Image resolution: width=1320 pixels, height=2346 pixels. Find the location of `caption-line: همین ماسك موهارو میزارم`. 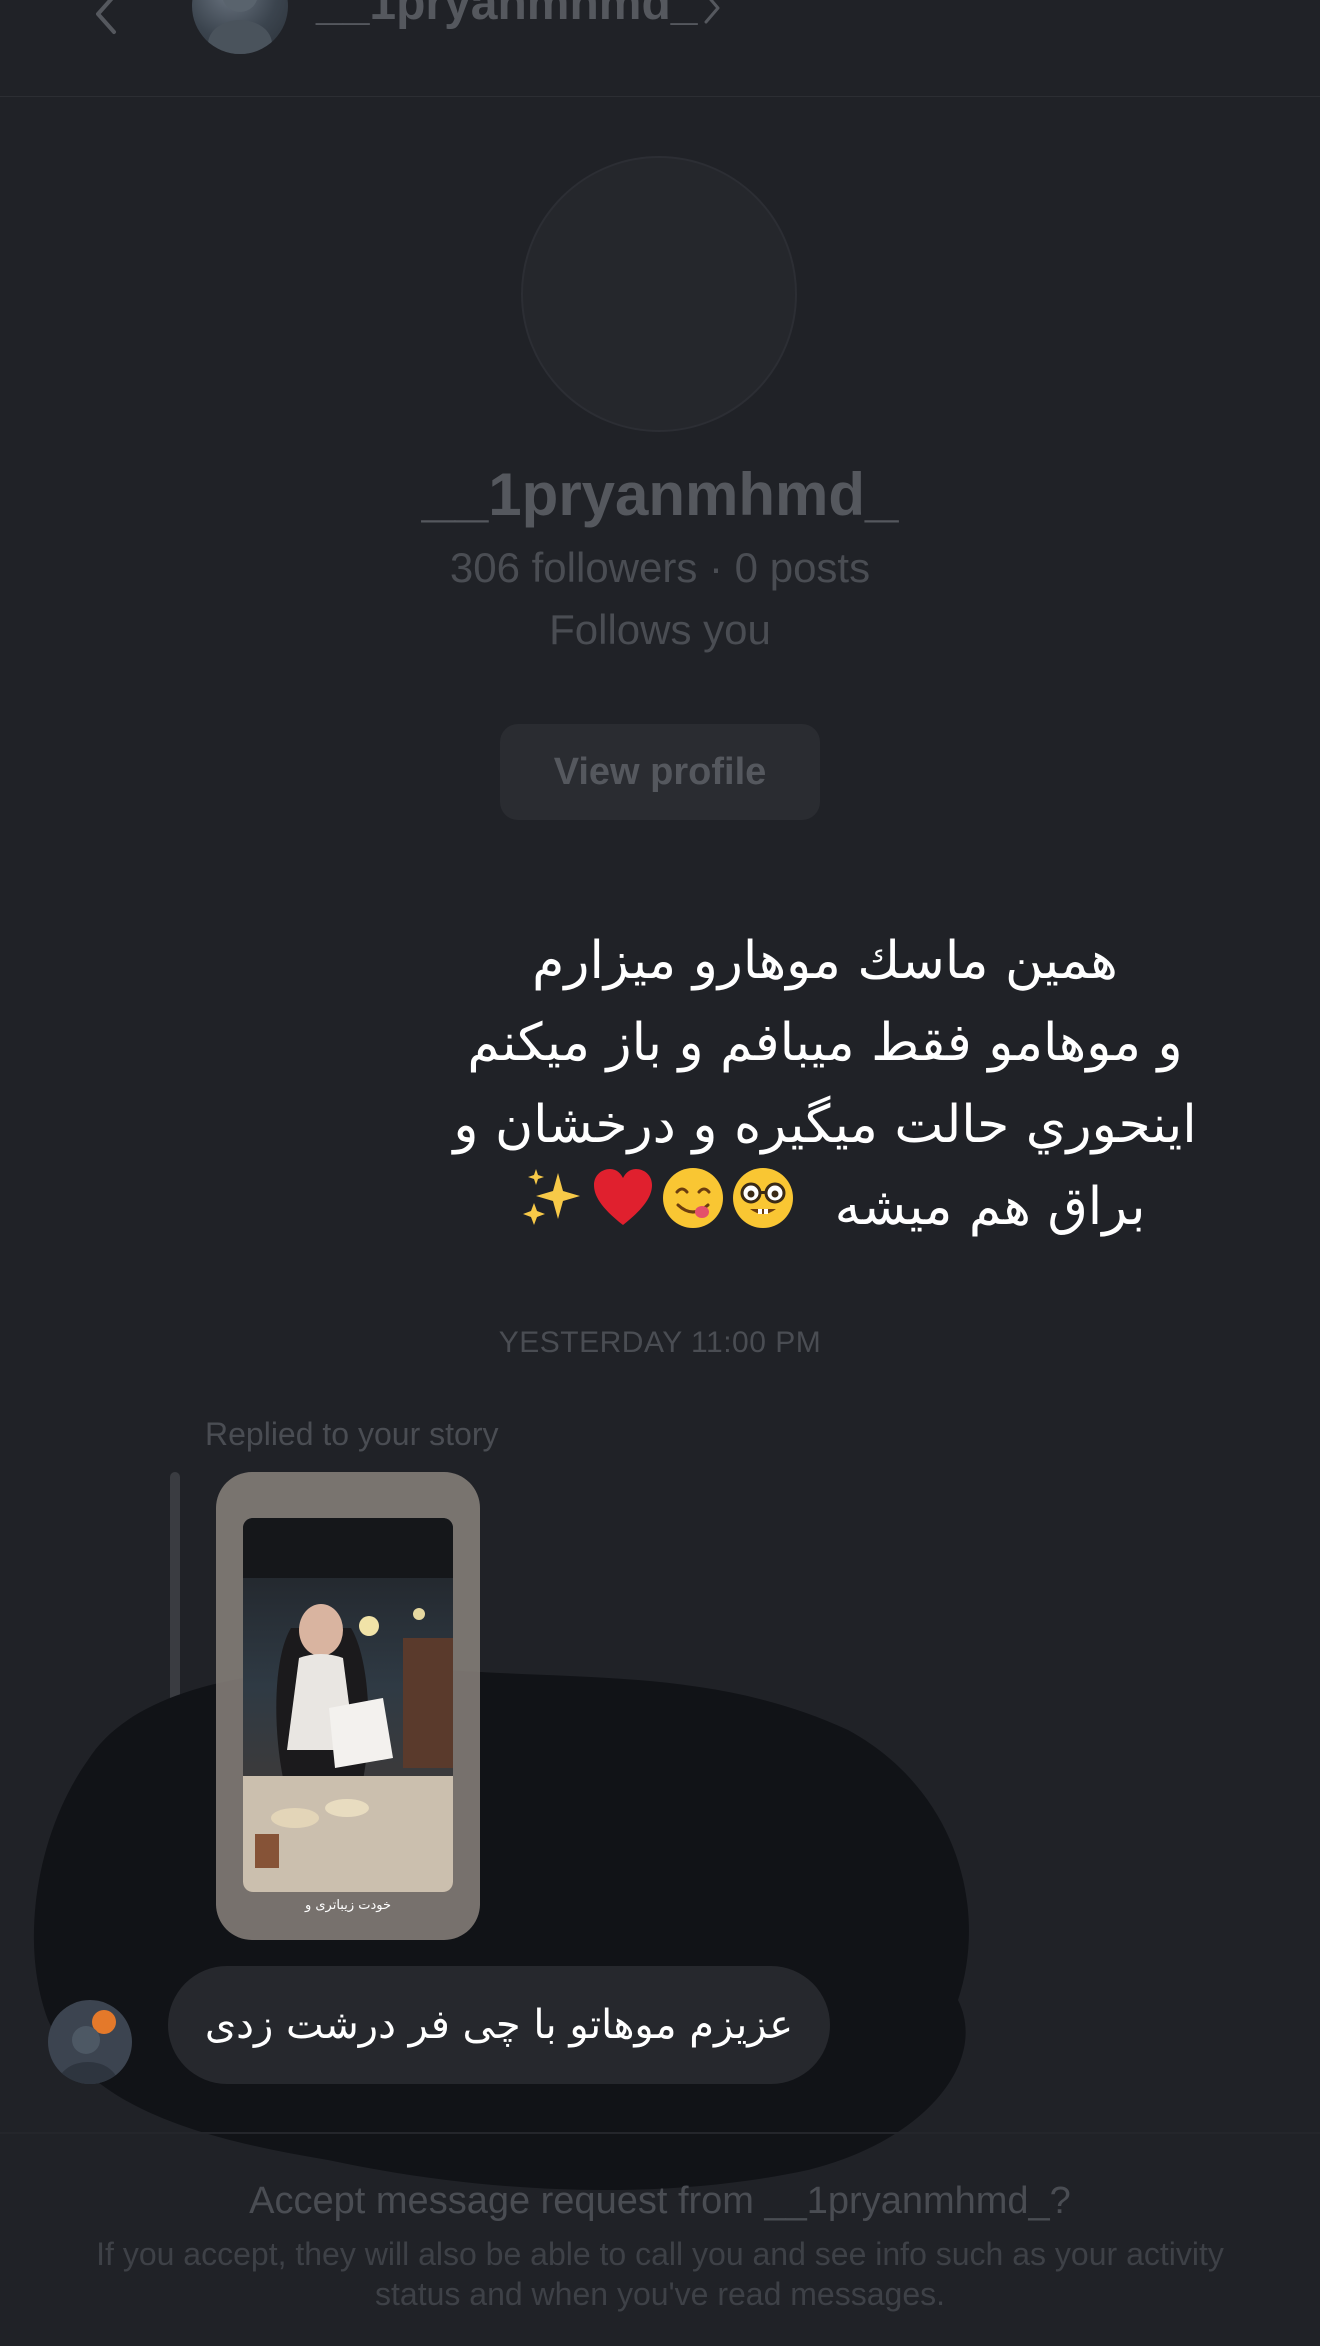

caption-line: همین ماسك موهارو میزارم is located at coordinates (825, 961).